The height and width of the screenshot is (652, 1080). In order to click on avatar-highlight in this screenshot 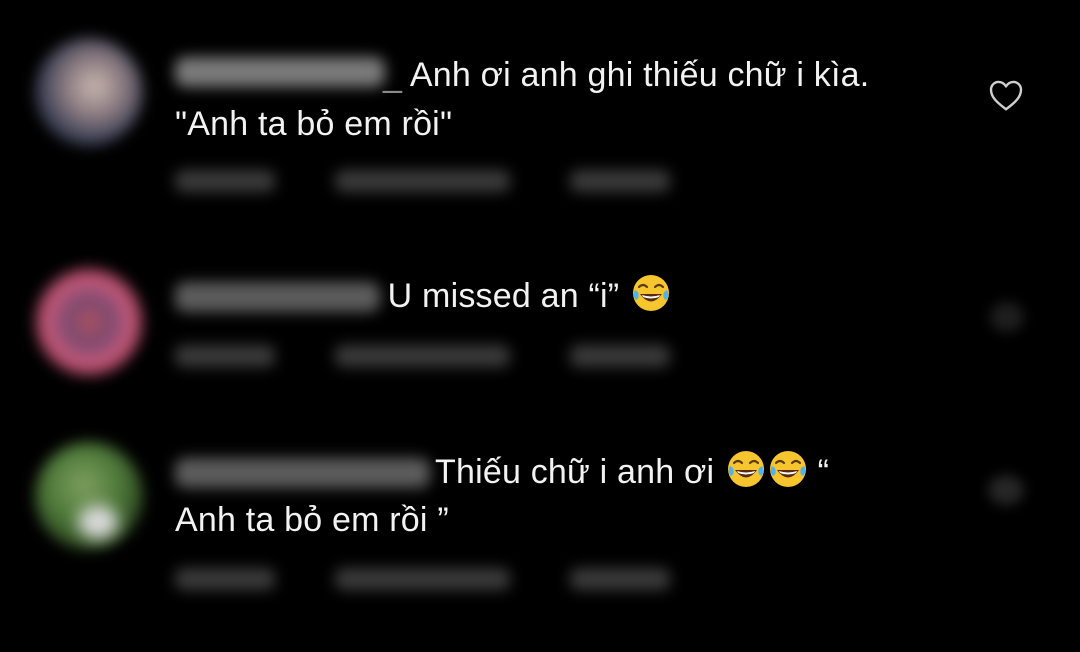, I will do `click(98, 522)`.